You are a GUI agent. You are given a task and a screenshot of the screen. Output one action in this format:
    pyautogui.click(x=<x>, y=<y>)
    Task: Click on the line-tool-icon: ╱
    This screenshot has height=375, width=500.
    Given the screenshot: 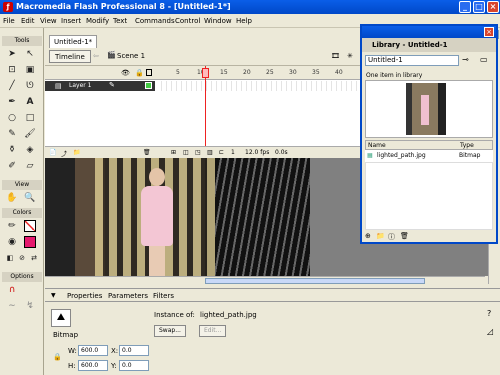 What is the action you would take?
    pyautogui.click(x=12, y=86)
    